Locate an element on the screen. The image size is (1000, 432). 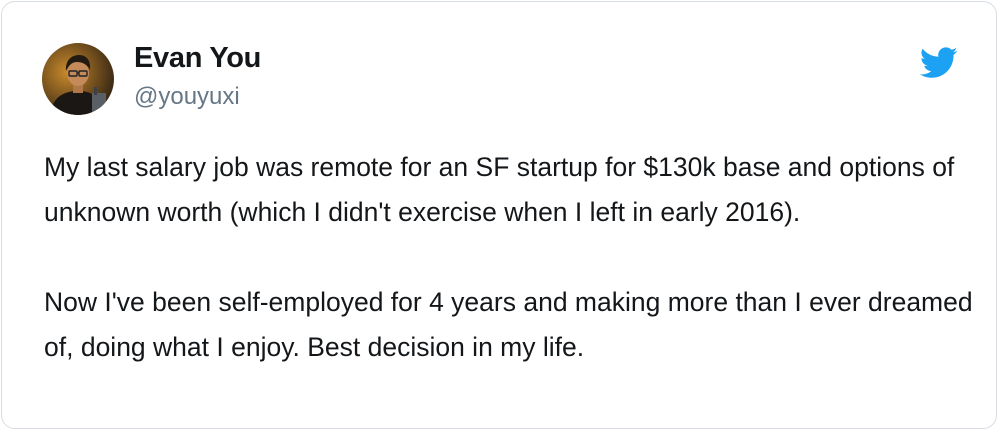
avatar-image is located at coordinates (78, 79).